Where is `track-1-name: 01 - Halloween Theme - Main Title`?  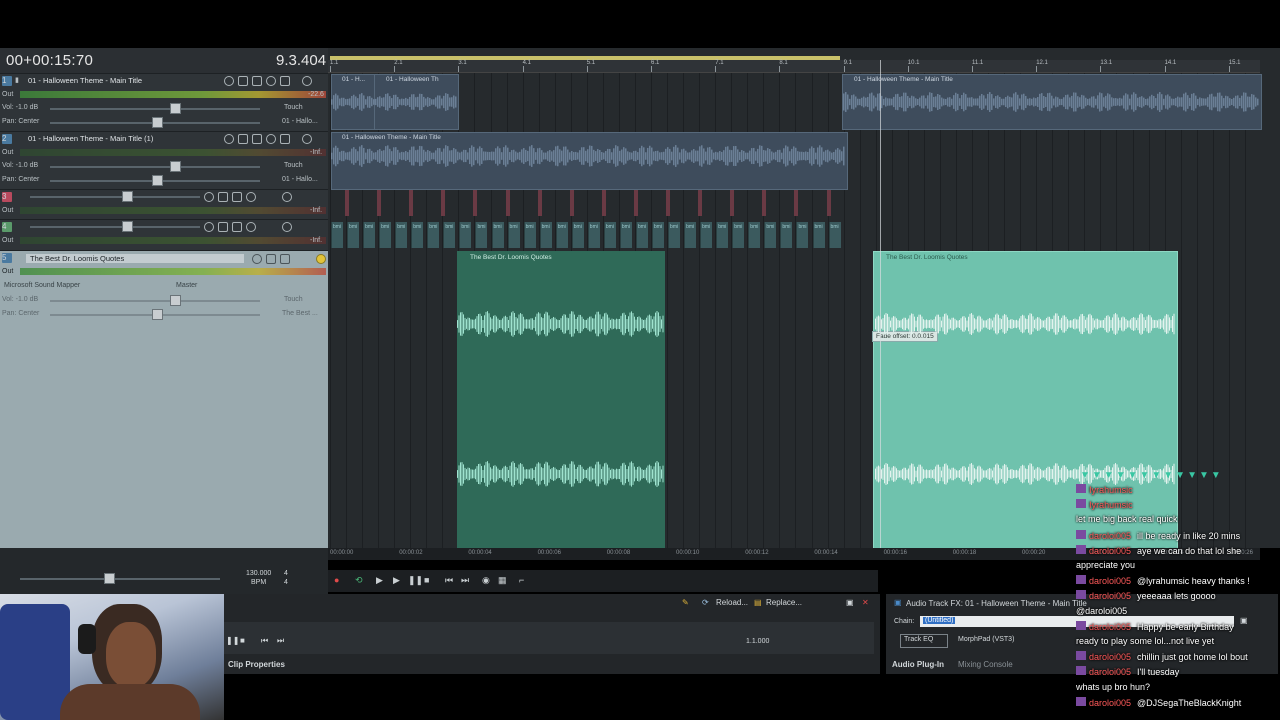 track-1-name: 01 - Halloween Theme - Main Title is located at coordinates (85, 80).